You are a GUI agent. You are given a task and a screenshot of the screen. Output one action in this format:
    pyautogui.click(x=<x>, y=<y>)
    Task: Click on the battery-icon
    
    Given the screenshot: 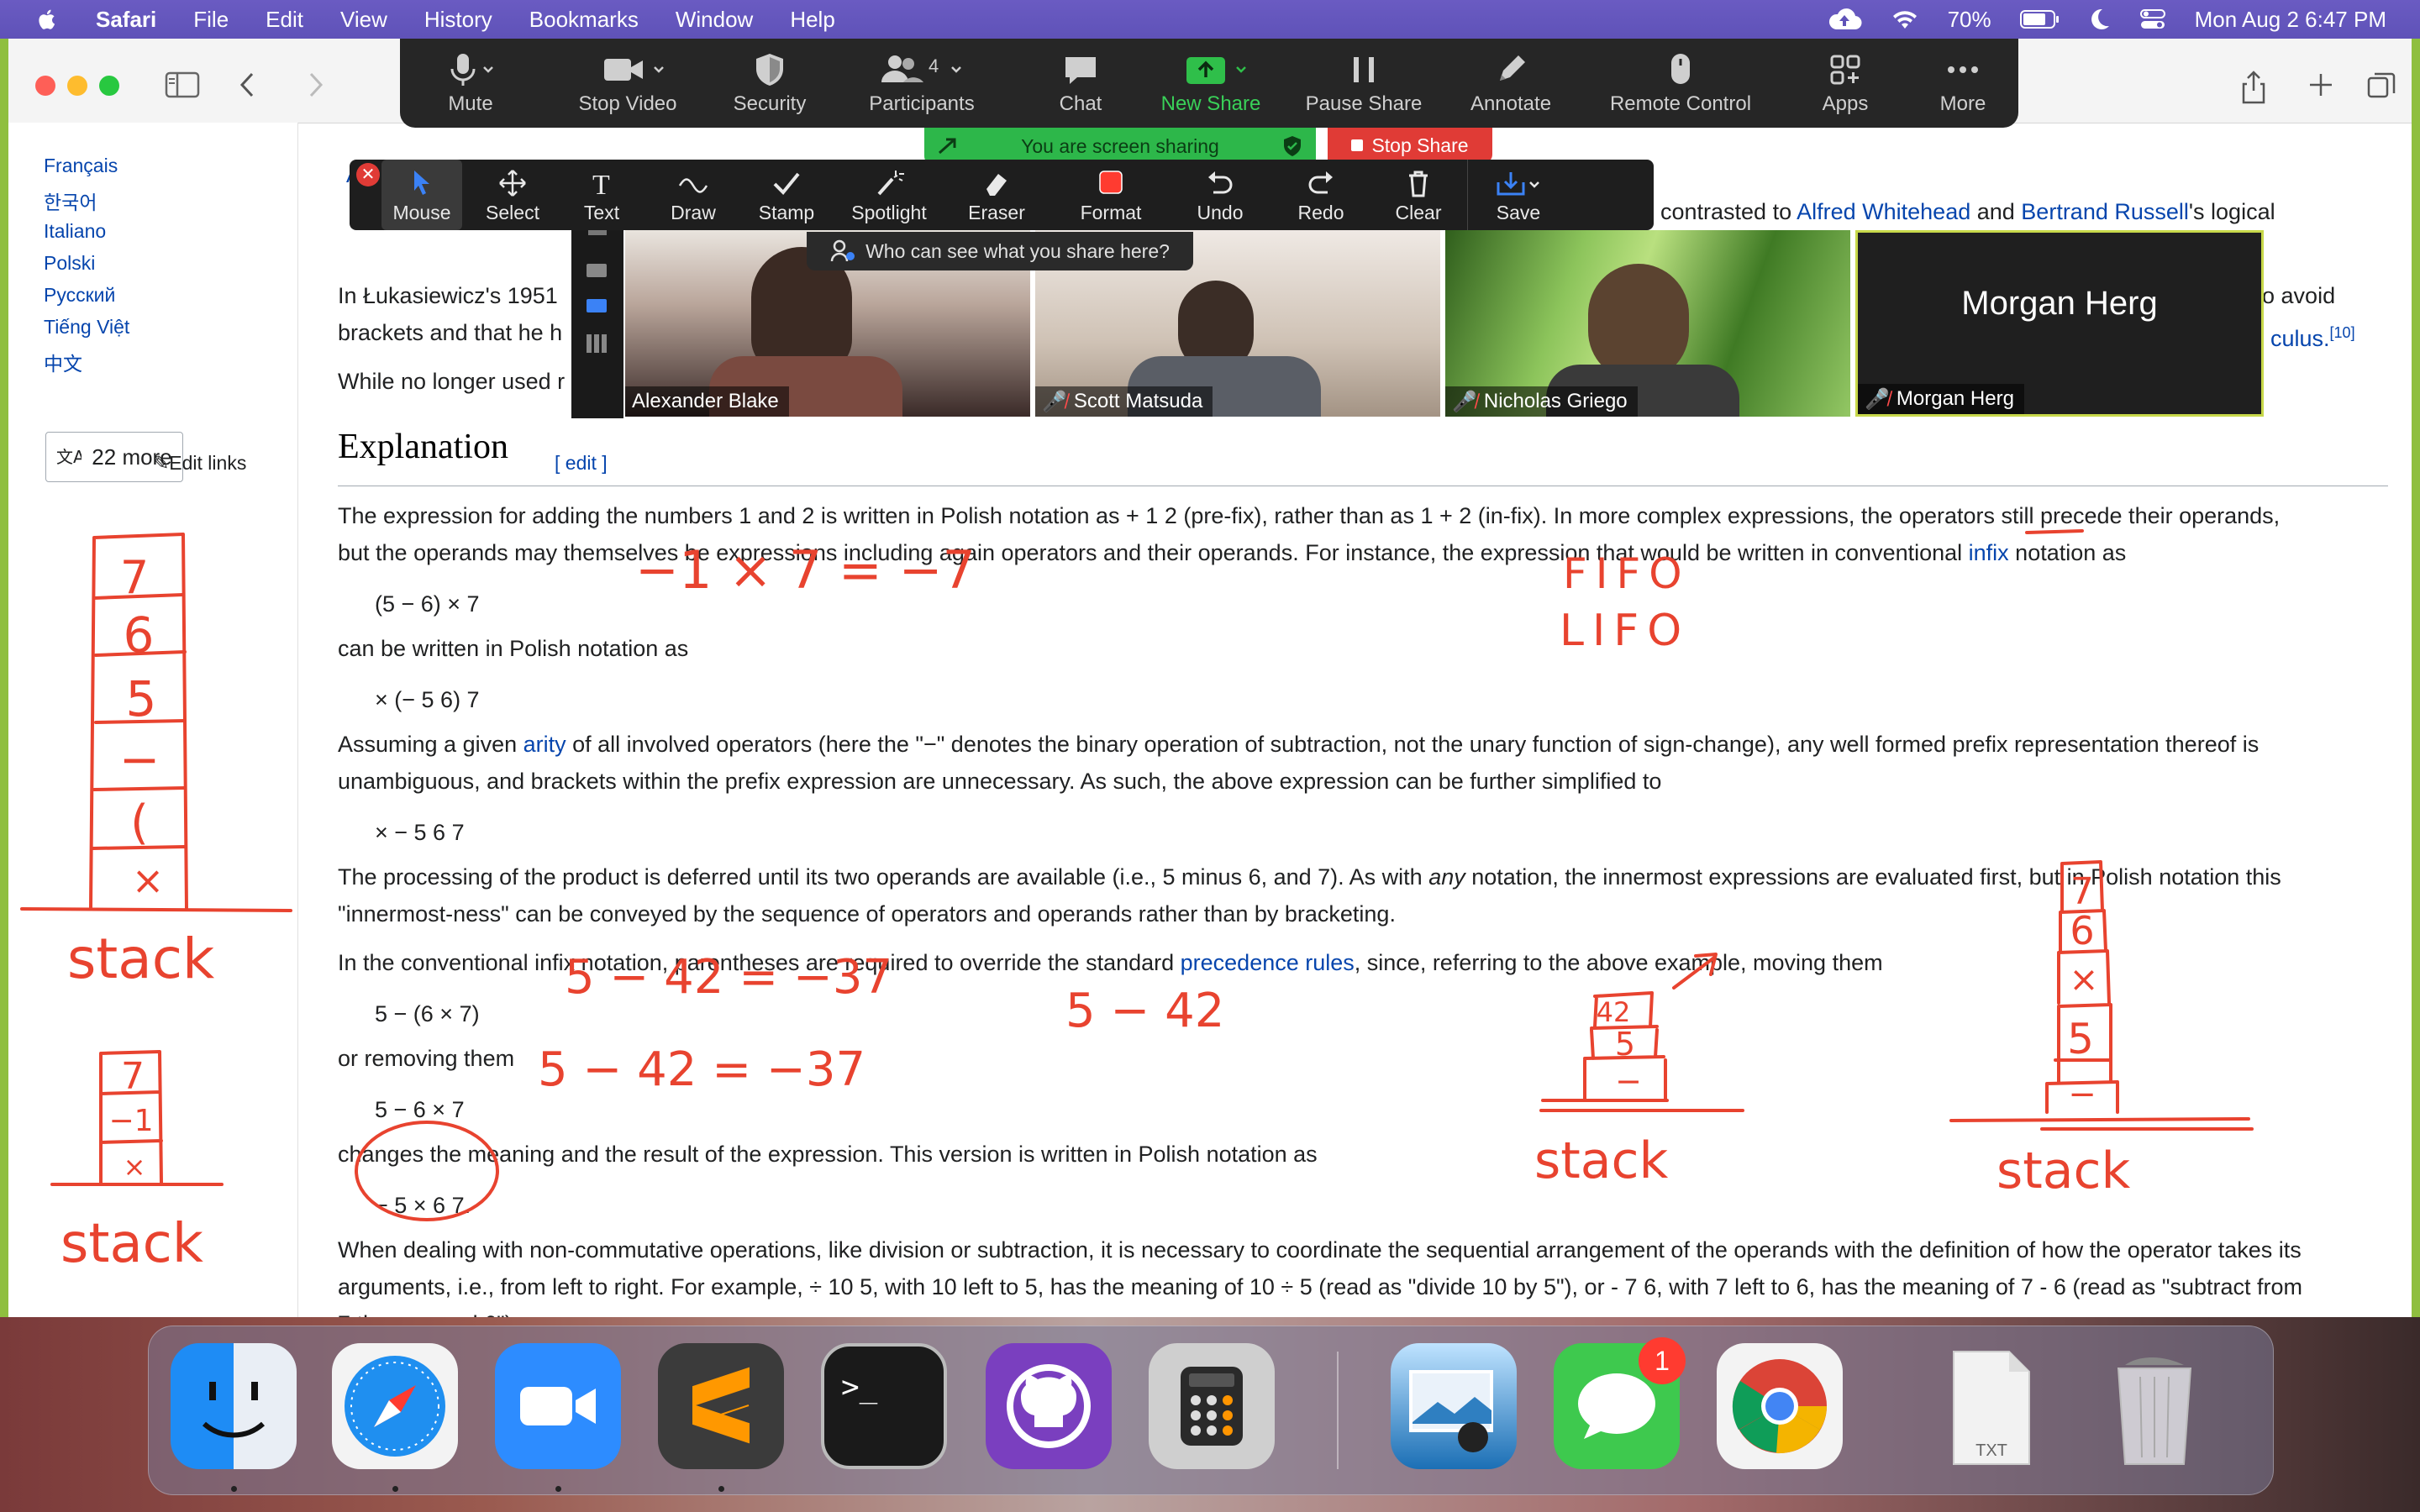 What is the action you would take?
    pyautogui.click(x=2040, y=19)
    